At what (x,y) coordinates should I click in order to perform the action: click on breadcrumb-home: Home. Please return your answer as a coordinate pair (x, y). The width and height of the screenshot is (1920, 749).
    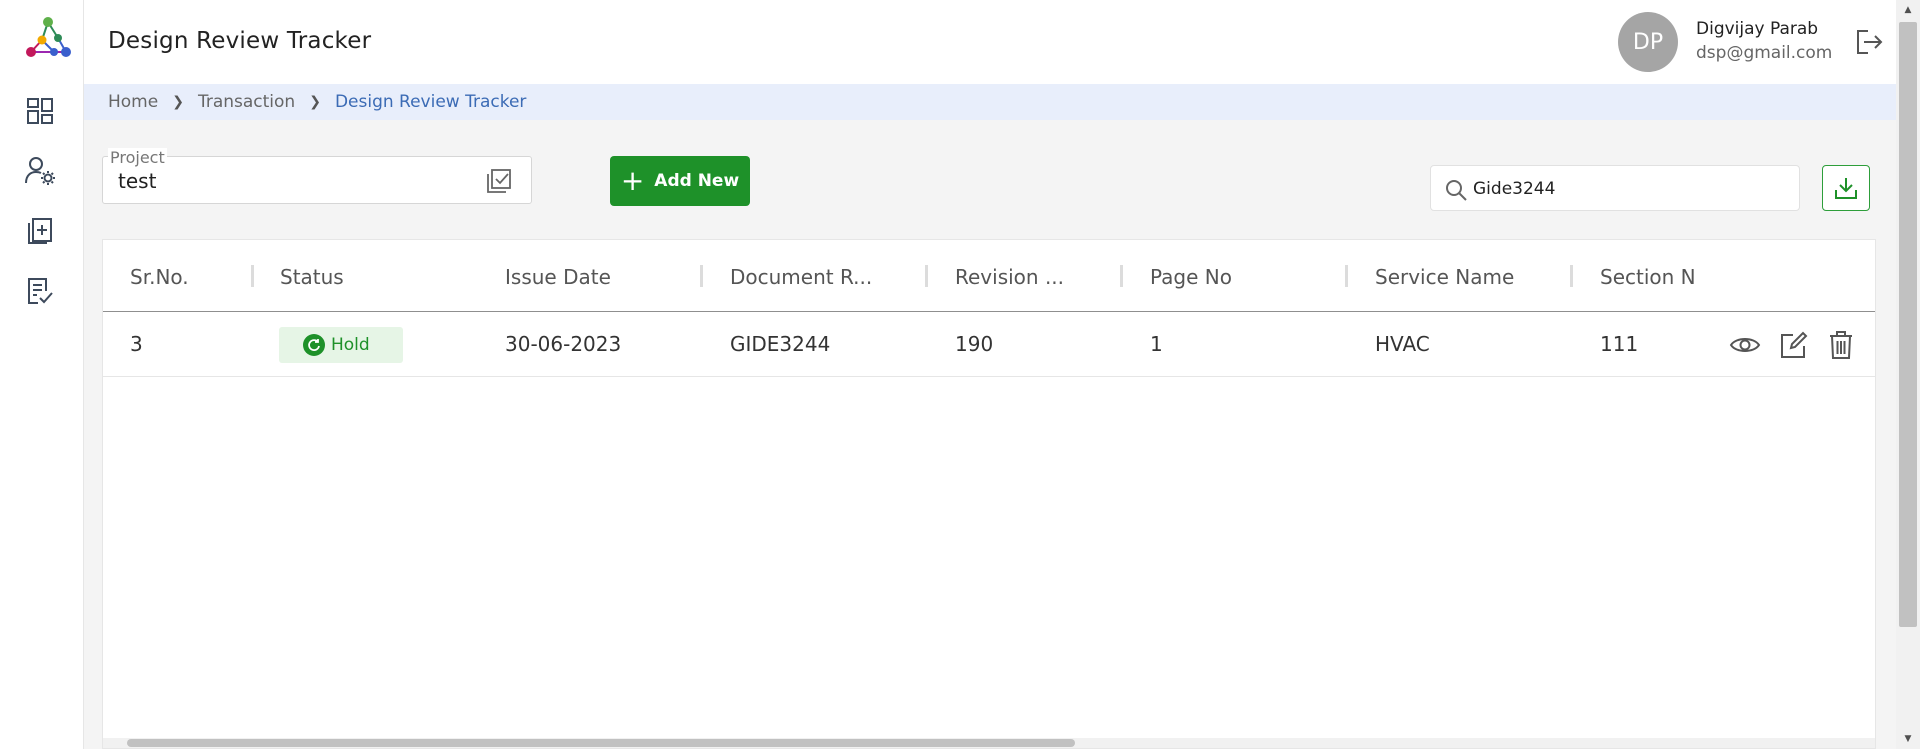
    Looking at the image, I should click on (133, 102).